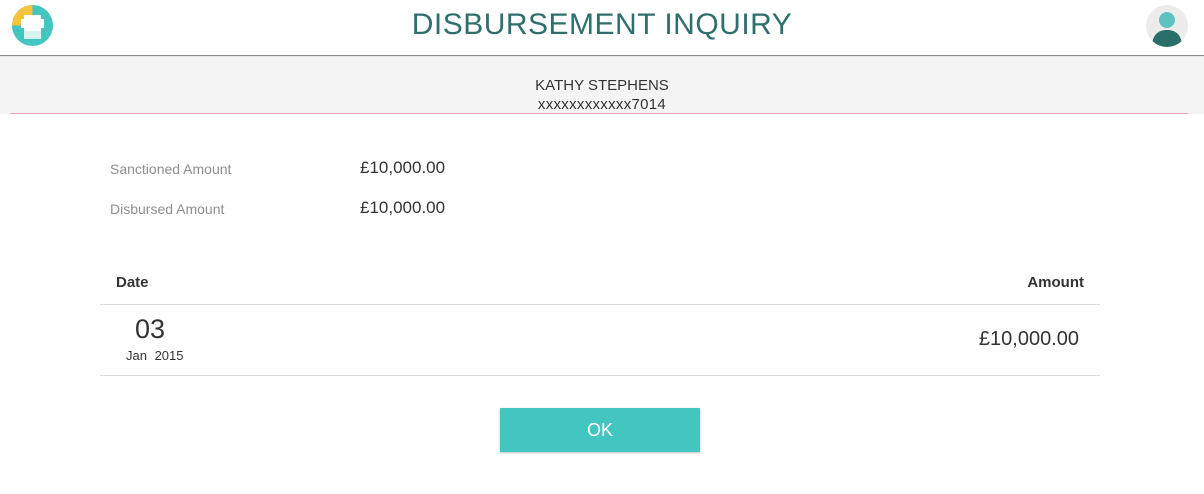 The height and width of the screenshot is (494, 1204). Describe the element at coordinates (1167, 26) in the screenshot. I see `user-avatar-icon` at that location.